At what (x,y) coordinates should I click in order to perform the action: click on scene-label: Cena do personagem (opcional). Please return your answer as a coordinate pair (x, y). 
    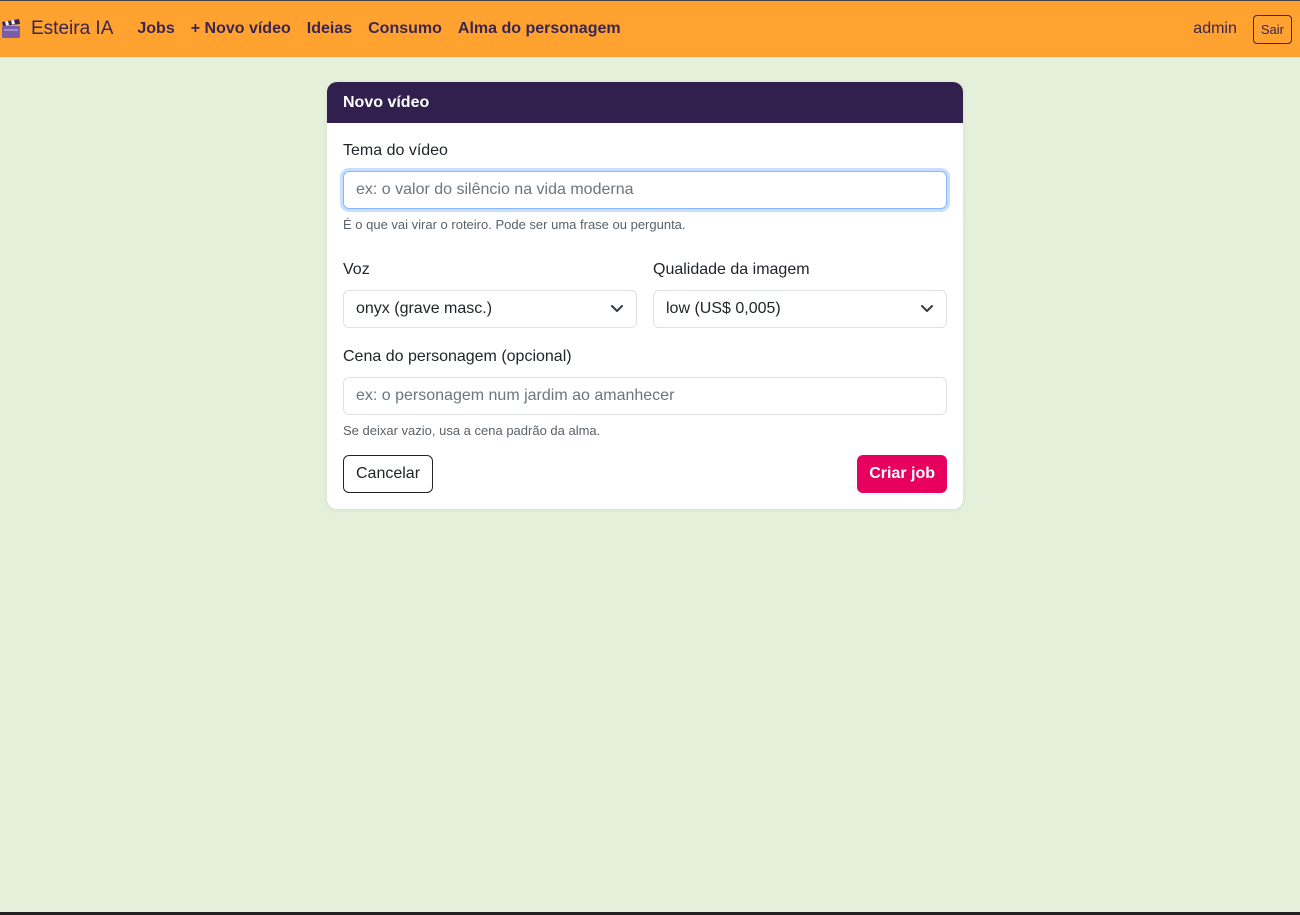
    Looking at the image, I should click on (457, 356).